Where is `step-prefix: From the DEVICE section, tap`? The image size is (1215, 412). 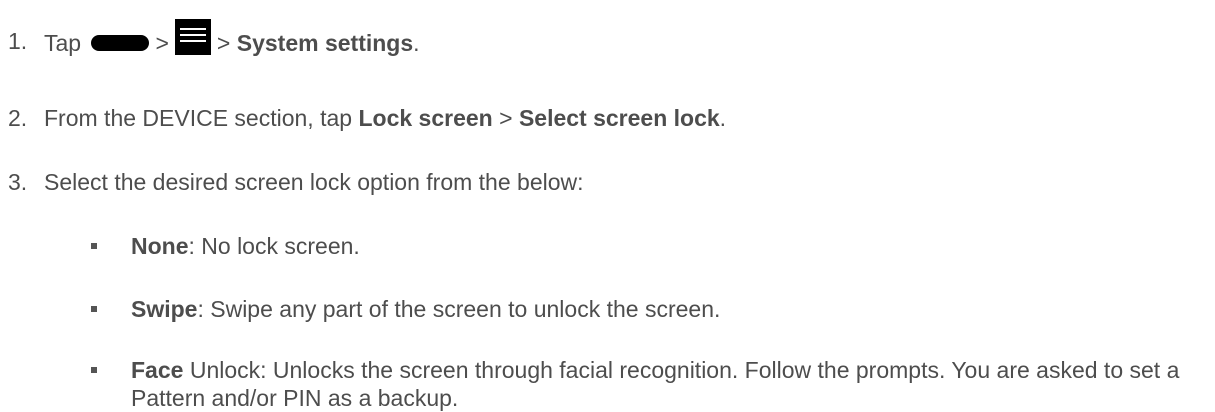 step-prefix: From the DEVICE section, tap is located at coordinates (198, 118).